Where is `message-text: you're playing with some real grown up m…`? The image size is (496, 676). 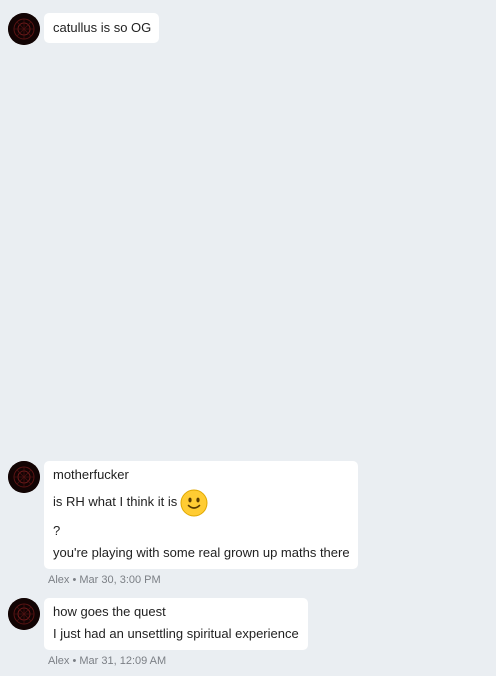
message-text: you're playing with some real grown up m… is located at coordinates (201, 552).